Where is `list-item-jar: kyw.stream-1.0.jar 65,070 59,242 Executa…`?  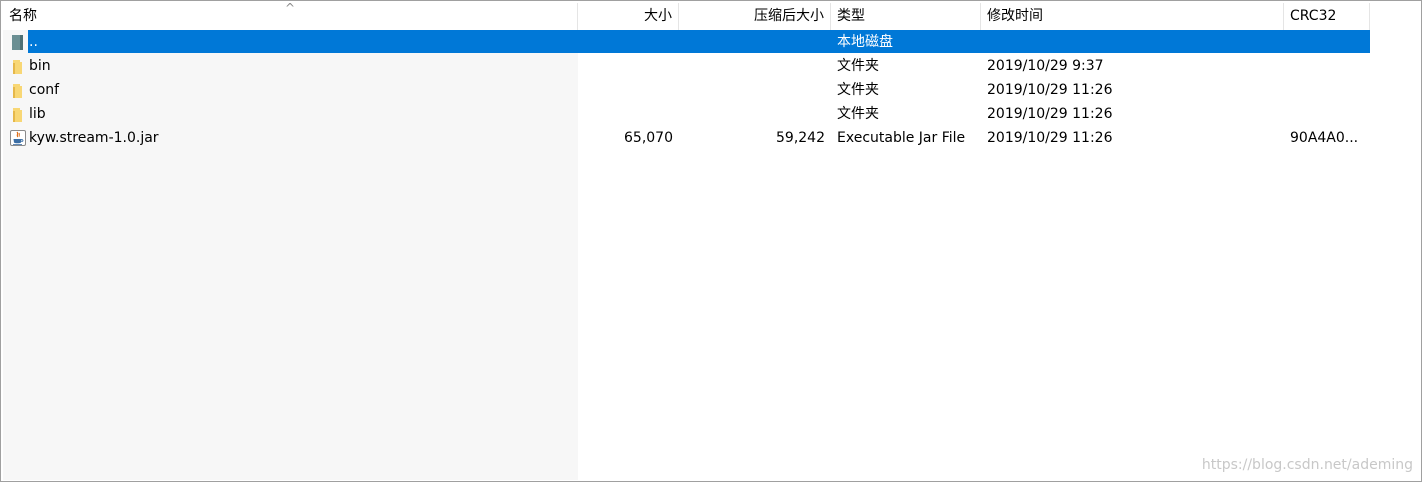
list-item-jar: kyw.stream-1.0.jar 65,070 59,242 Executa… is located at coordinates (686, 138).